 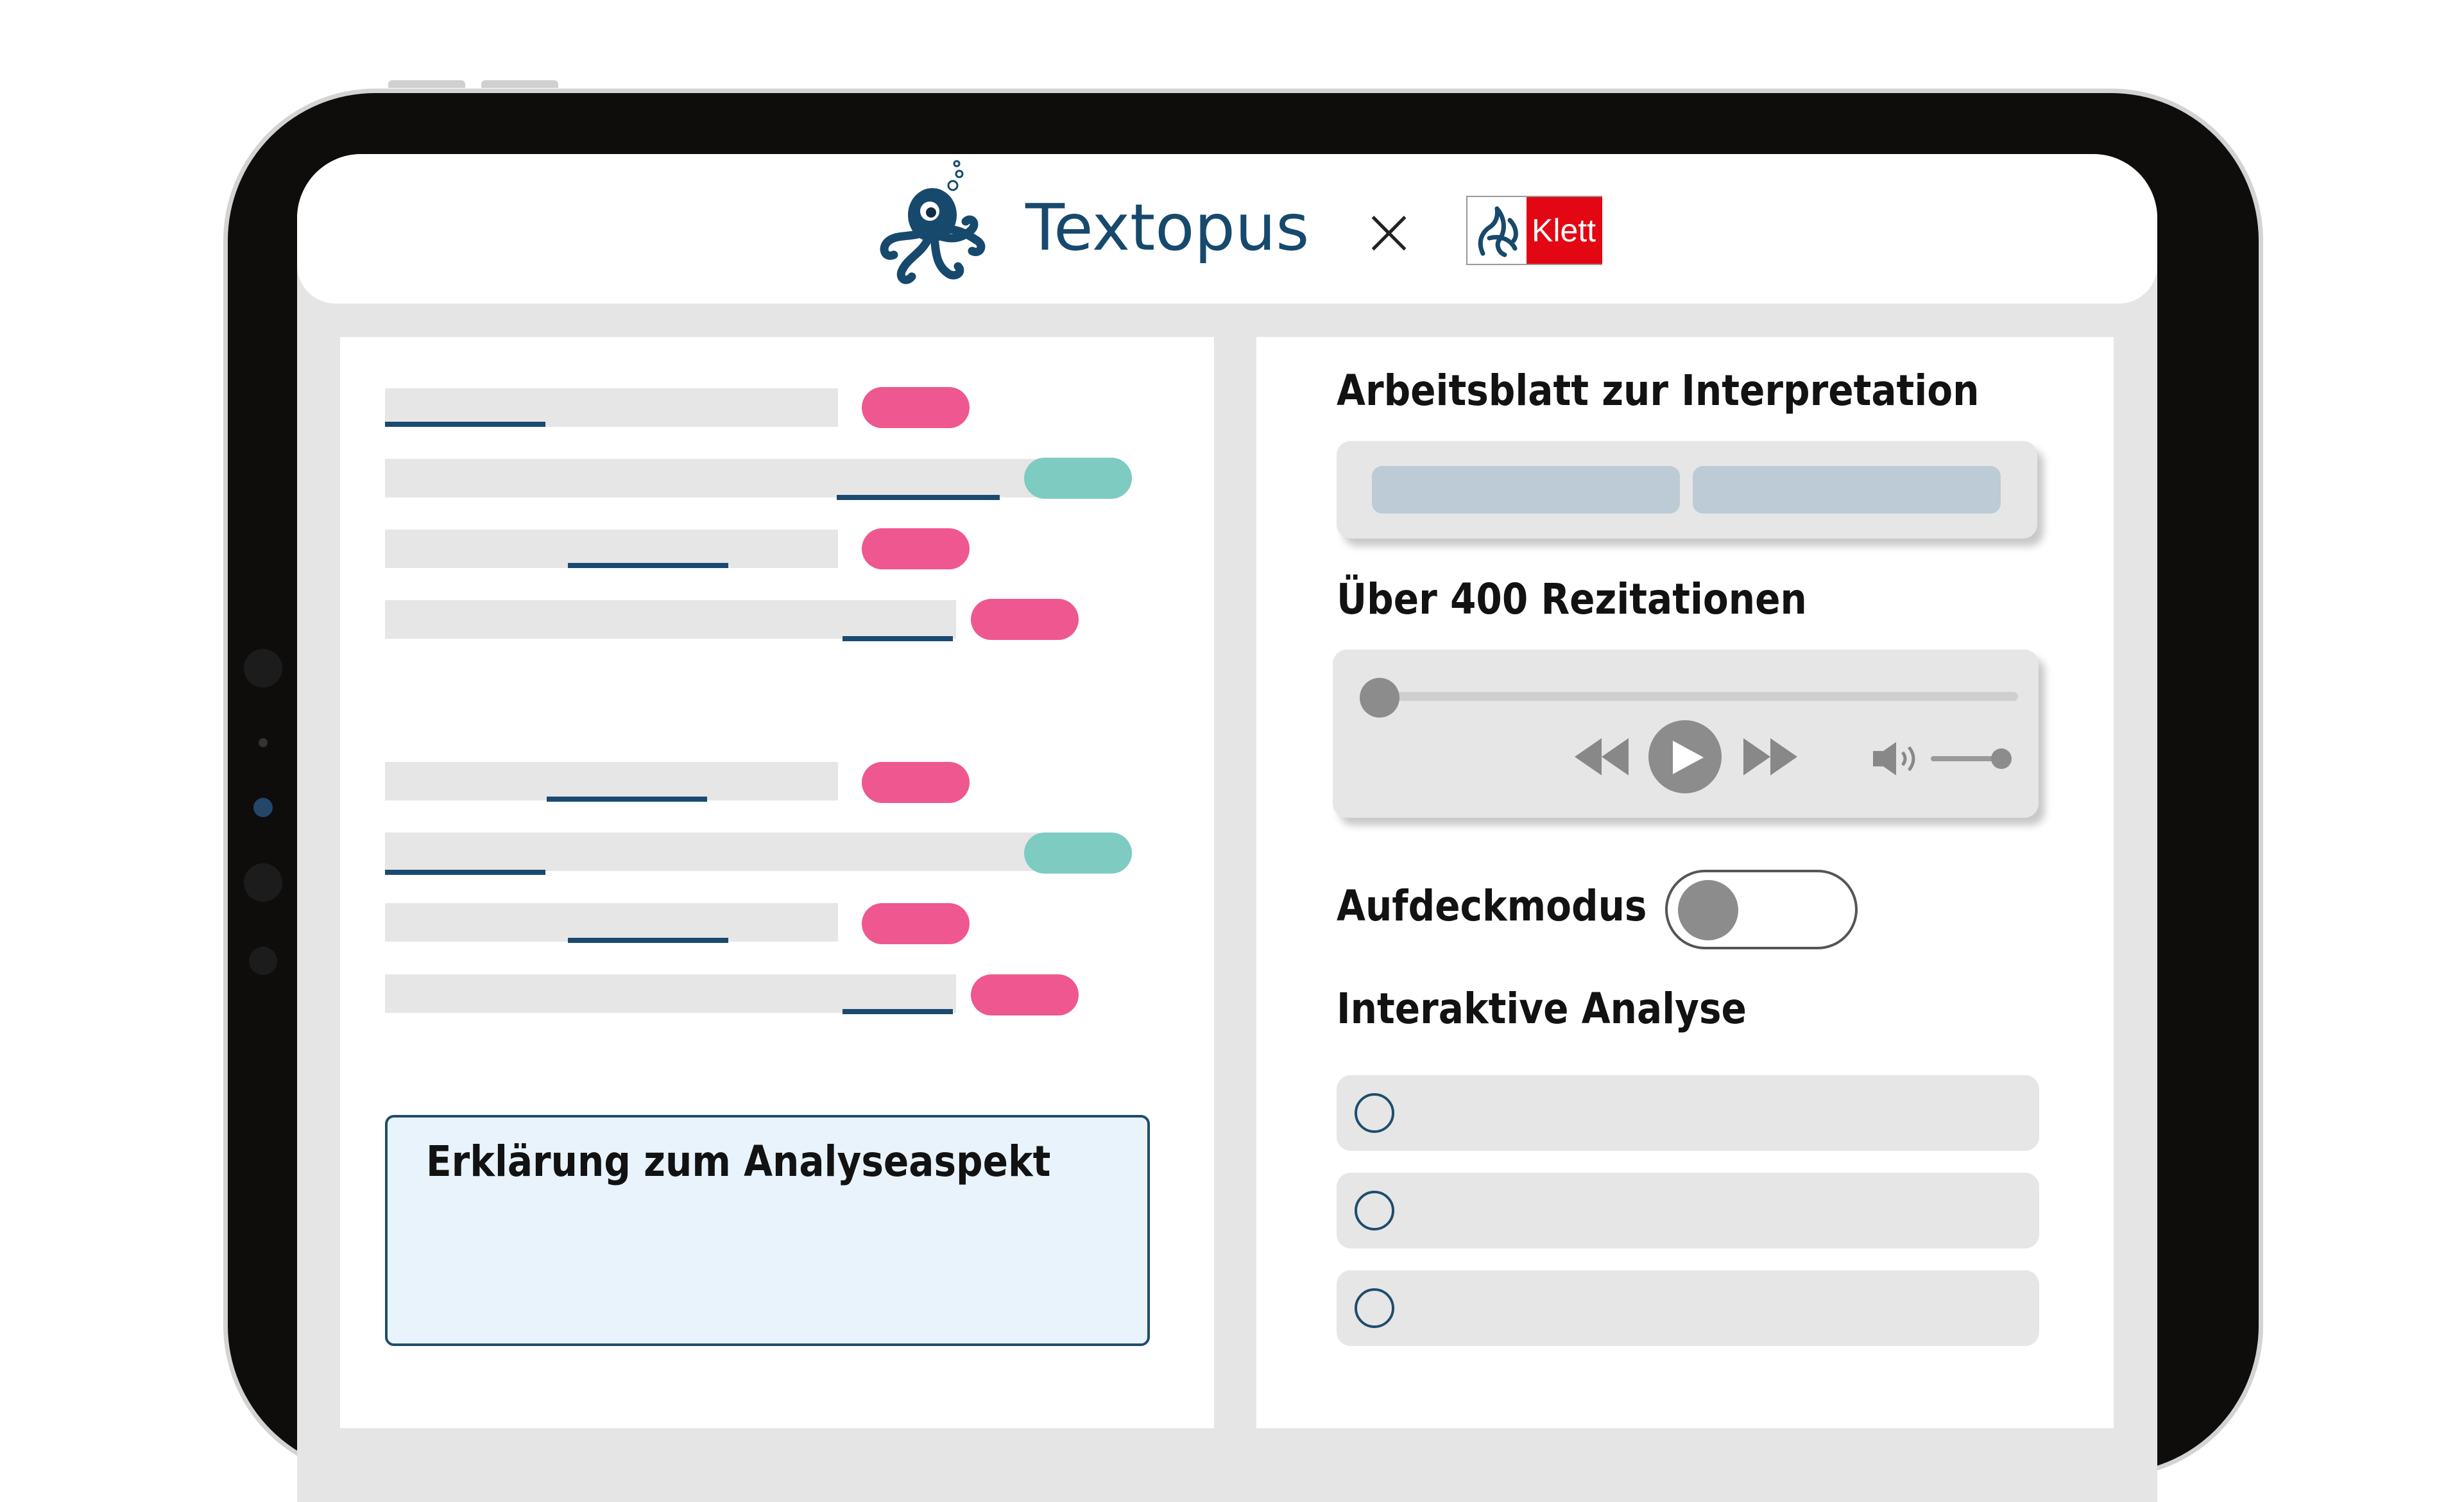 What do you see at coordinates (1602, 756) in the screenshot?
I see `rewind-icon` at bounding box center [1602, 756].